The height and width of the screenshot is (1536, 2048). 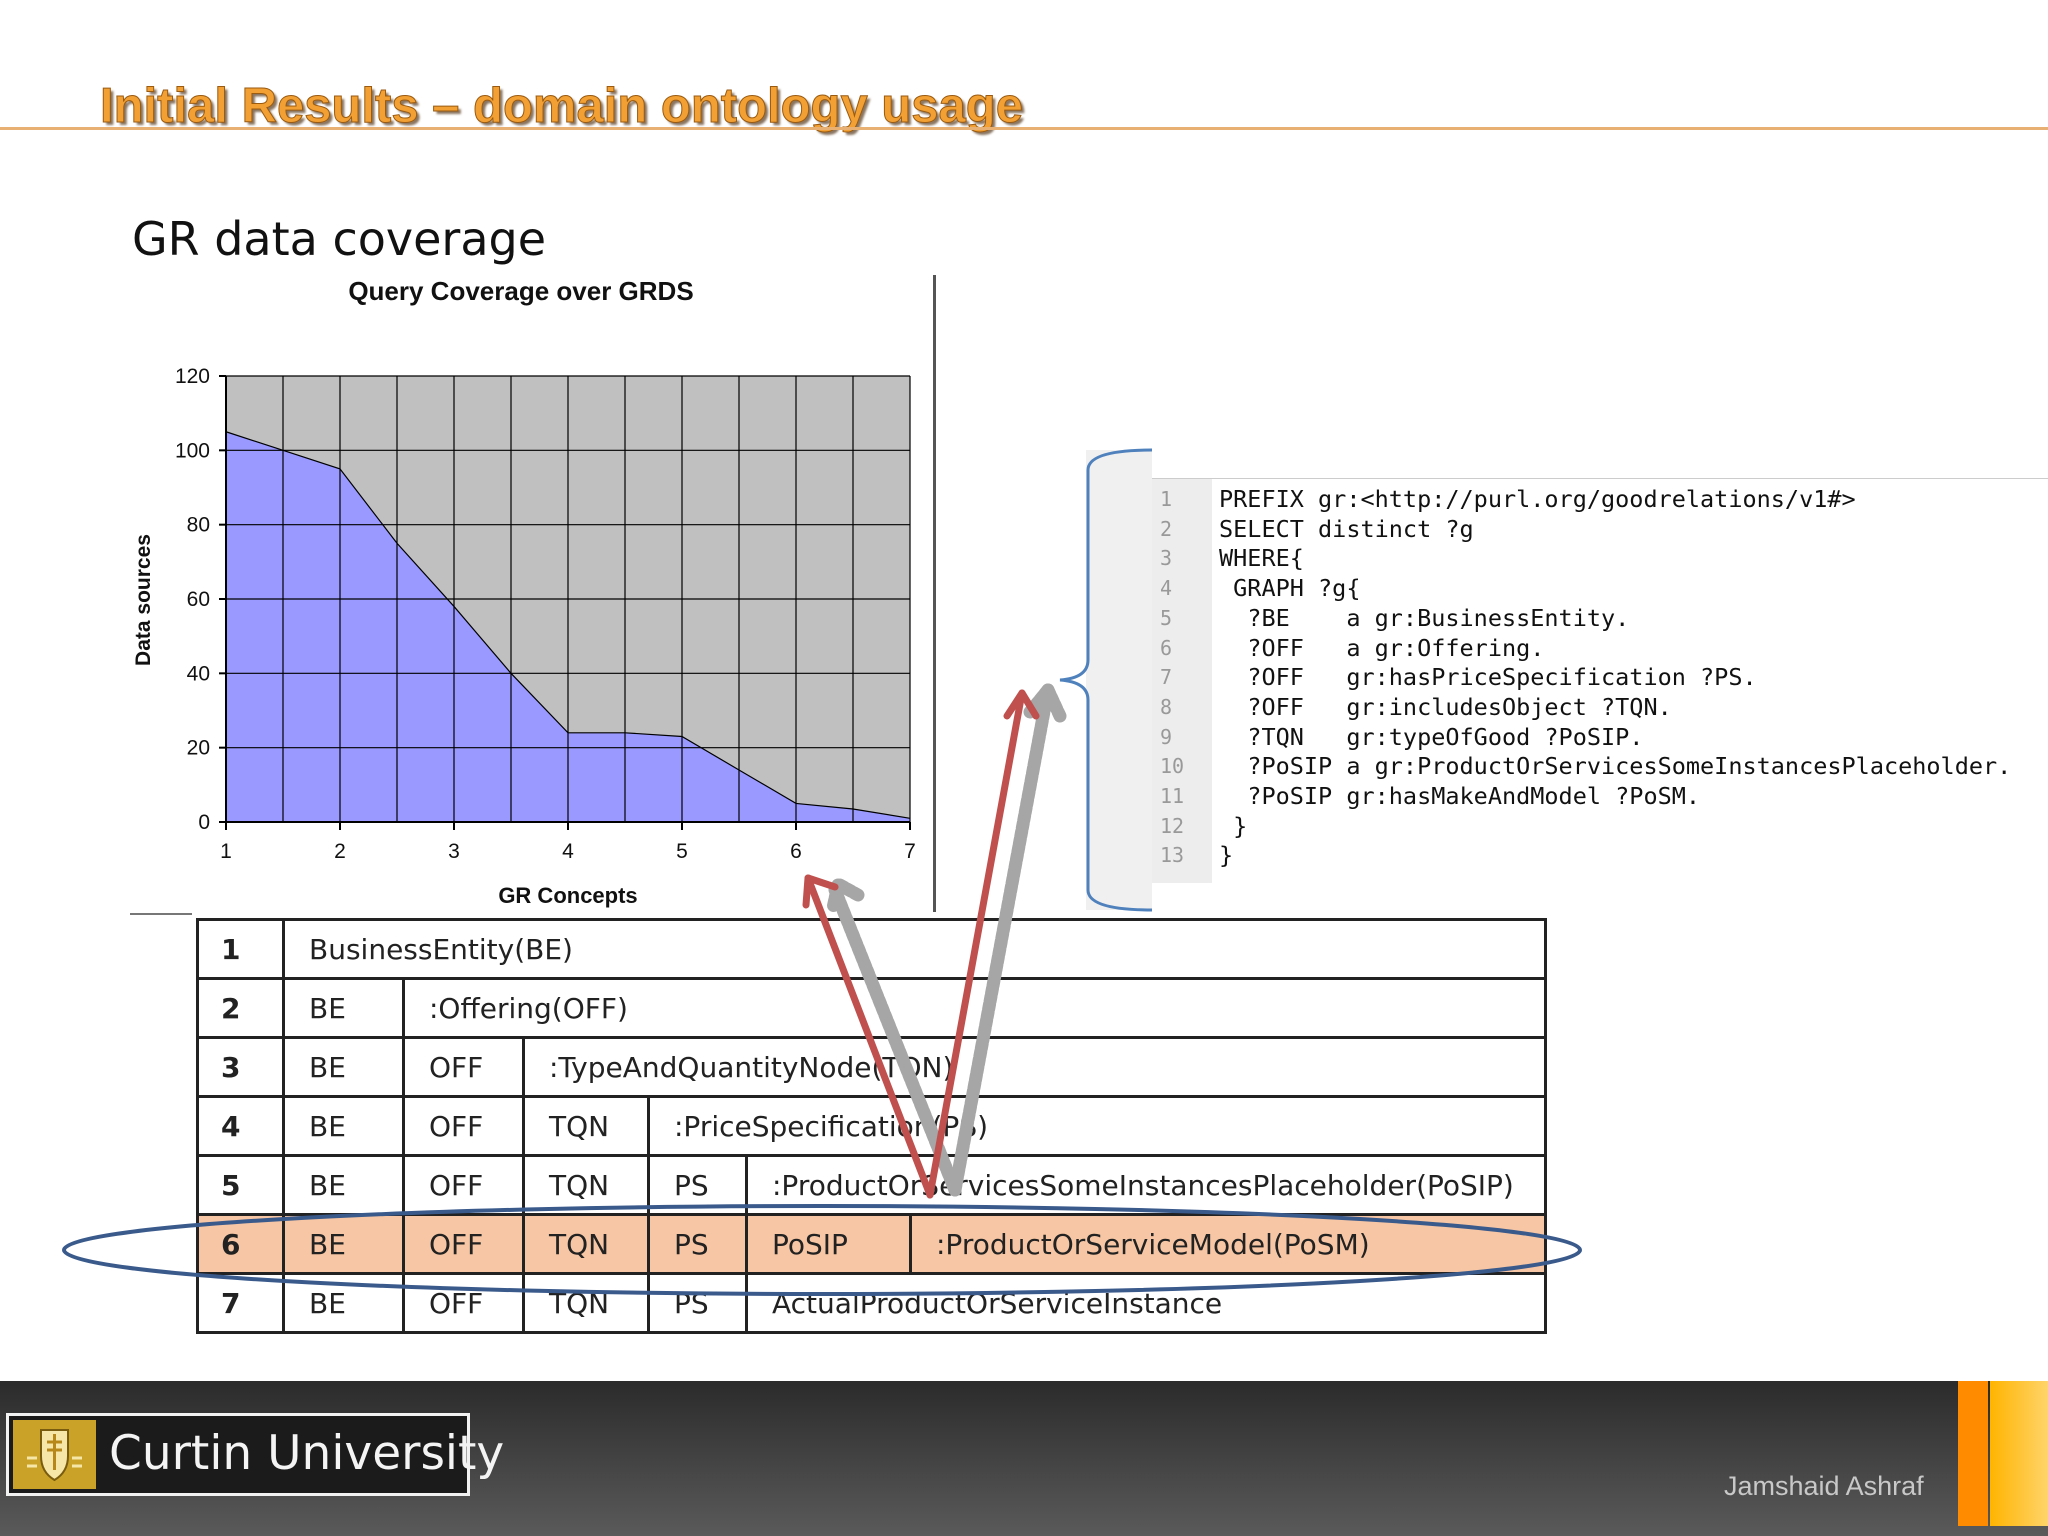 What do you see at coordinates (568, 851) in the screenshot?
I see `x-tick-label: 4` at bounding box center [568, 851].